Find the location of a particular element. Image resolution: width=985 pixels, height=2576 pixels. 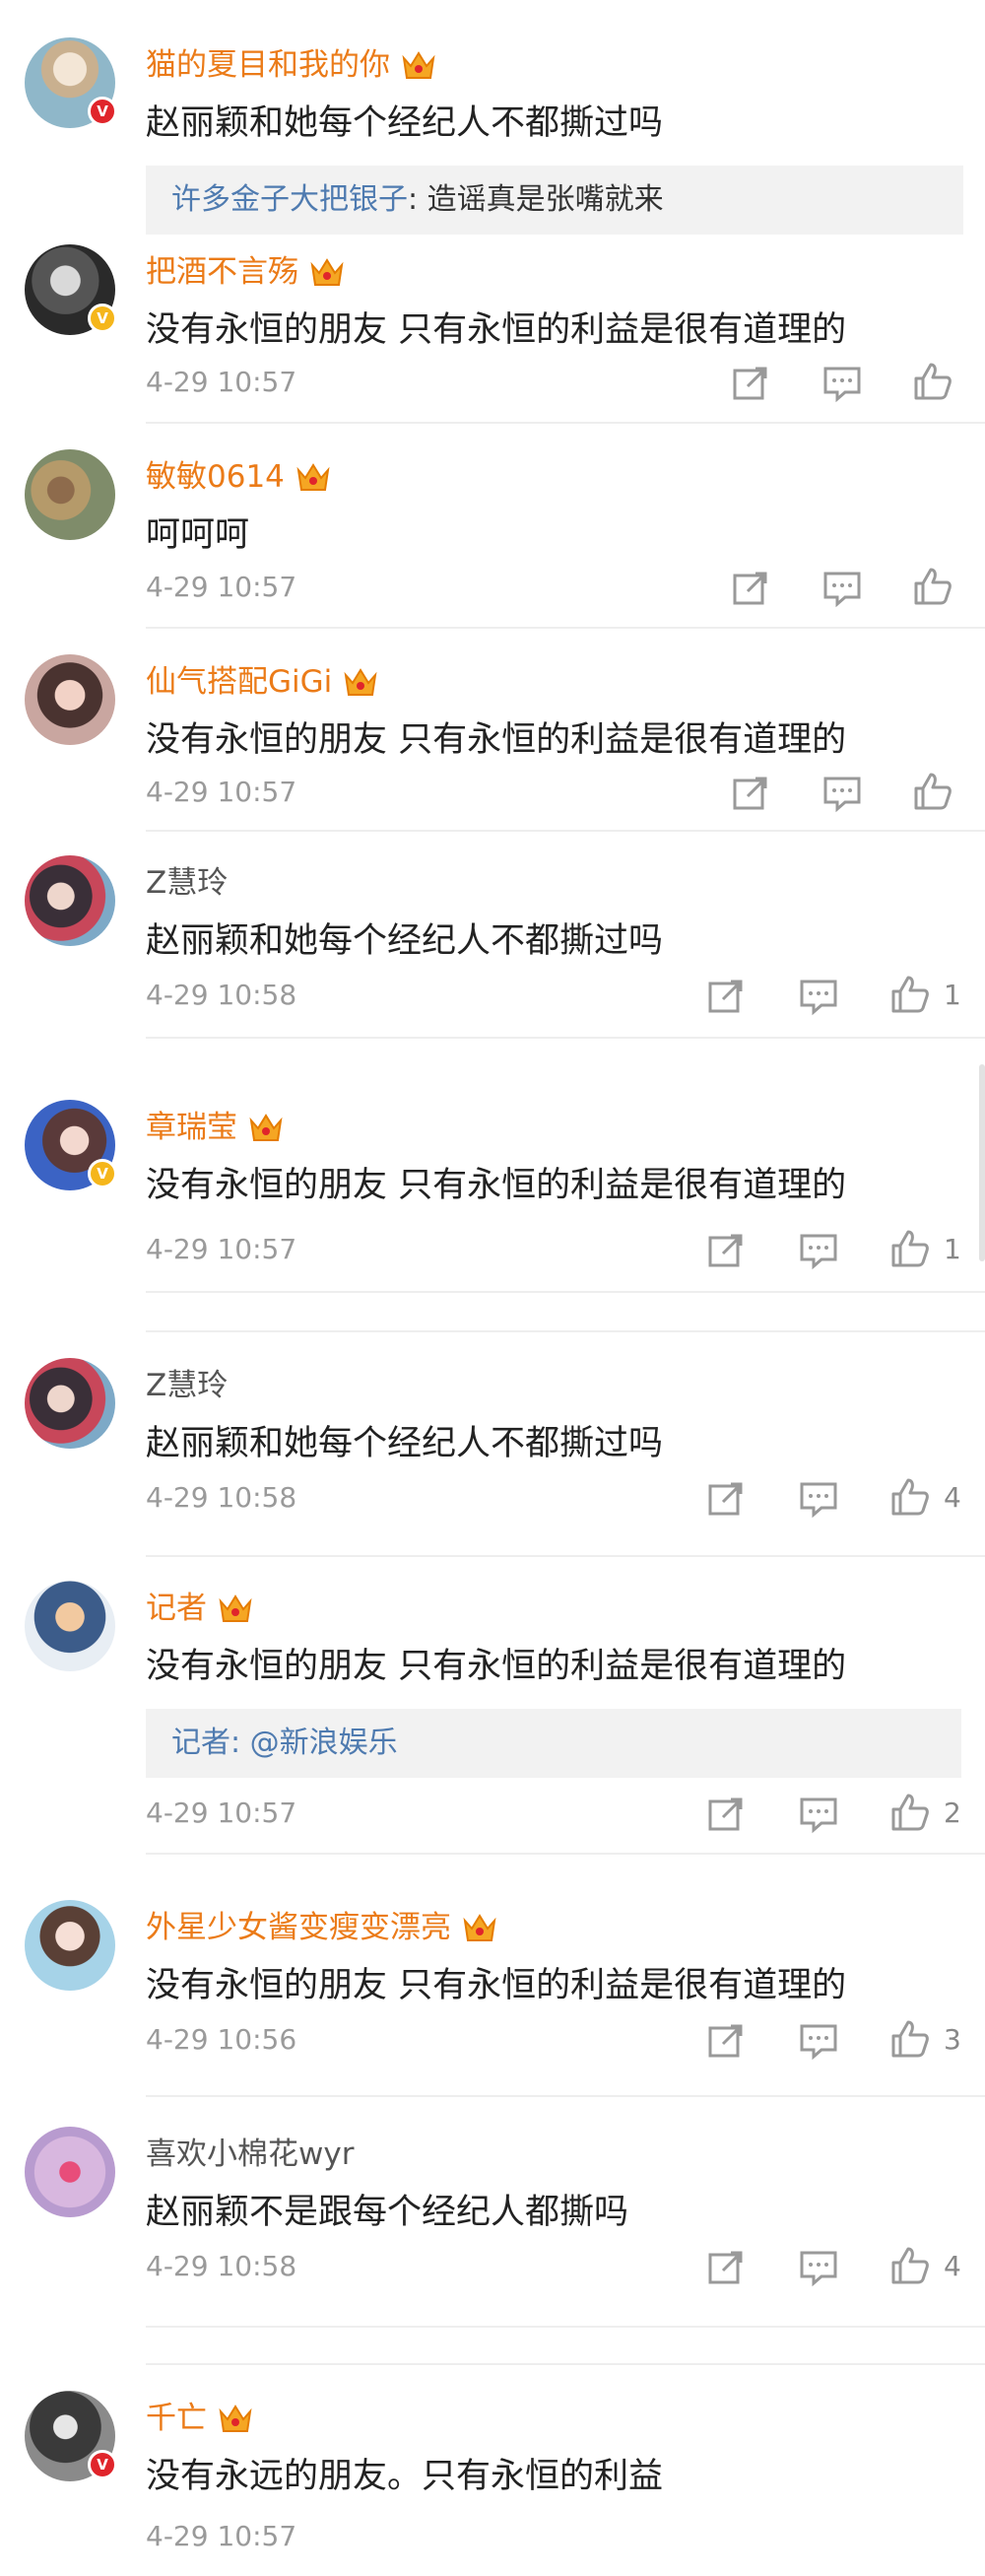

username: 喜欢小棉花wyr is located at coordinates (250, 2154).